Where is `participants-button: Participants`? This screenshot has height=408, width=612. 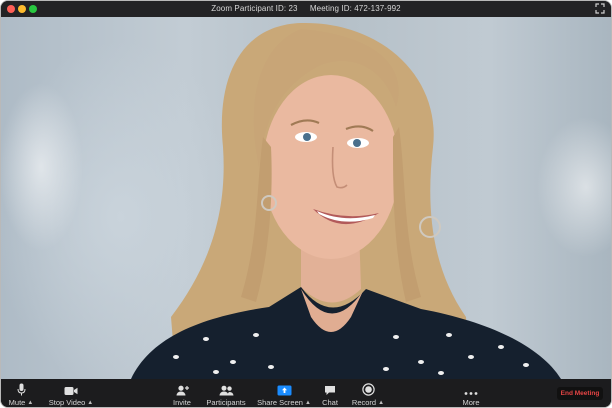 participants-button: Participants is located at coordinates (226, 394).